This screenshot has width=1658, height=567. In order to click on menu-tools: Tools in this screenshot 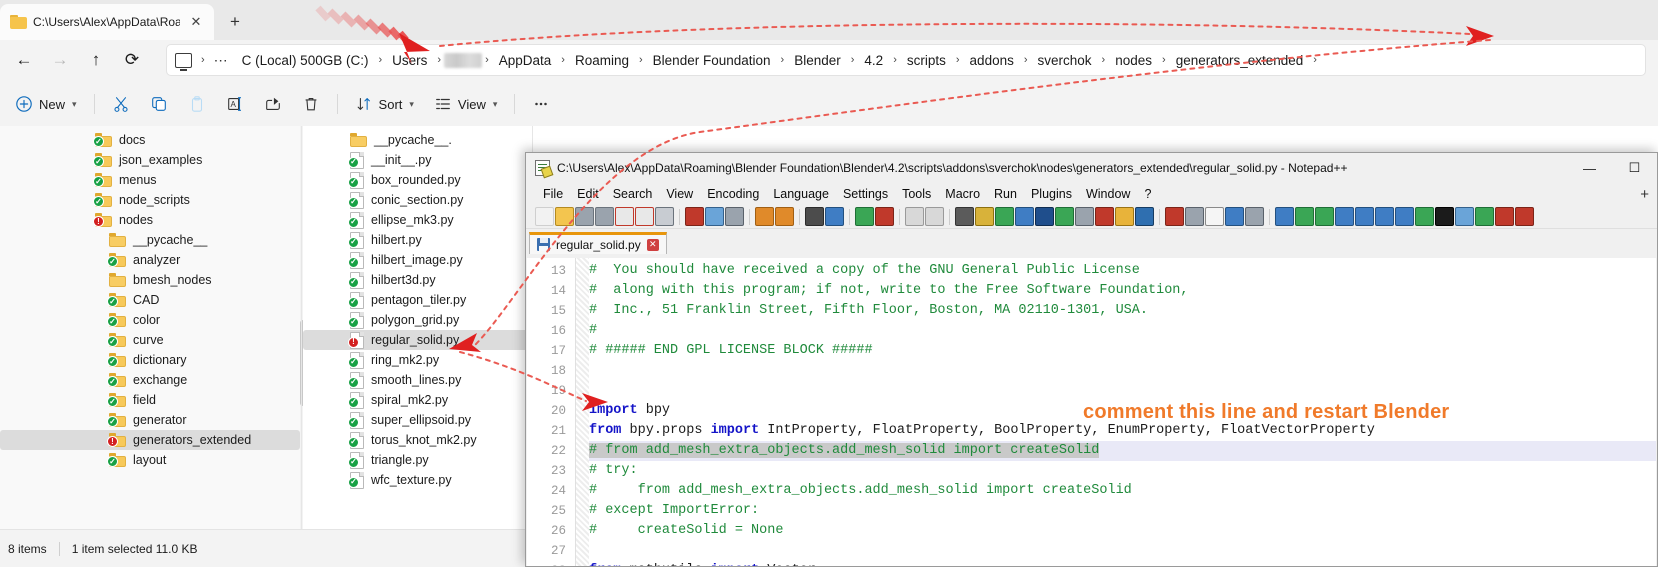, I will do `click(916, 194)`.